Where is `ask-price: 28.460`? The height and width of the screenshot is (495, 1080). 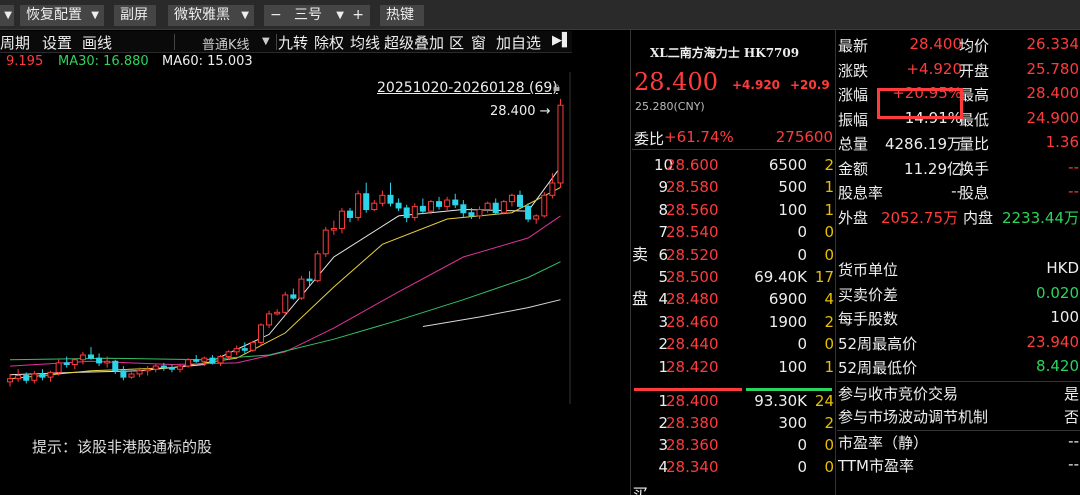
ask-price: 28.460 is located at coordinates (692, 321).